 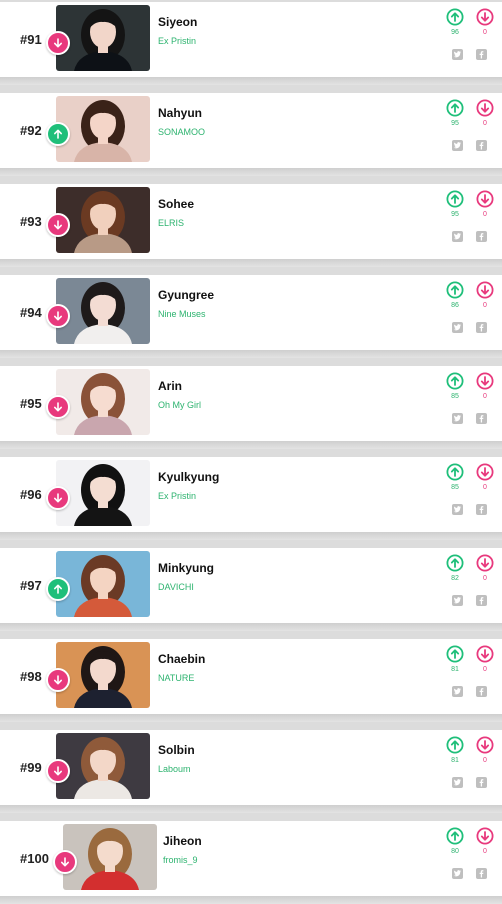 What do you see at coordinates (180, 860) in the screenshot?
I see `group-name: fromis_9` at bounding box center [180, 860].